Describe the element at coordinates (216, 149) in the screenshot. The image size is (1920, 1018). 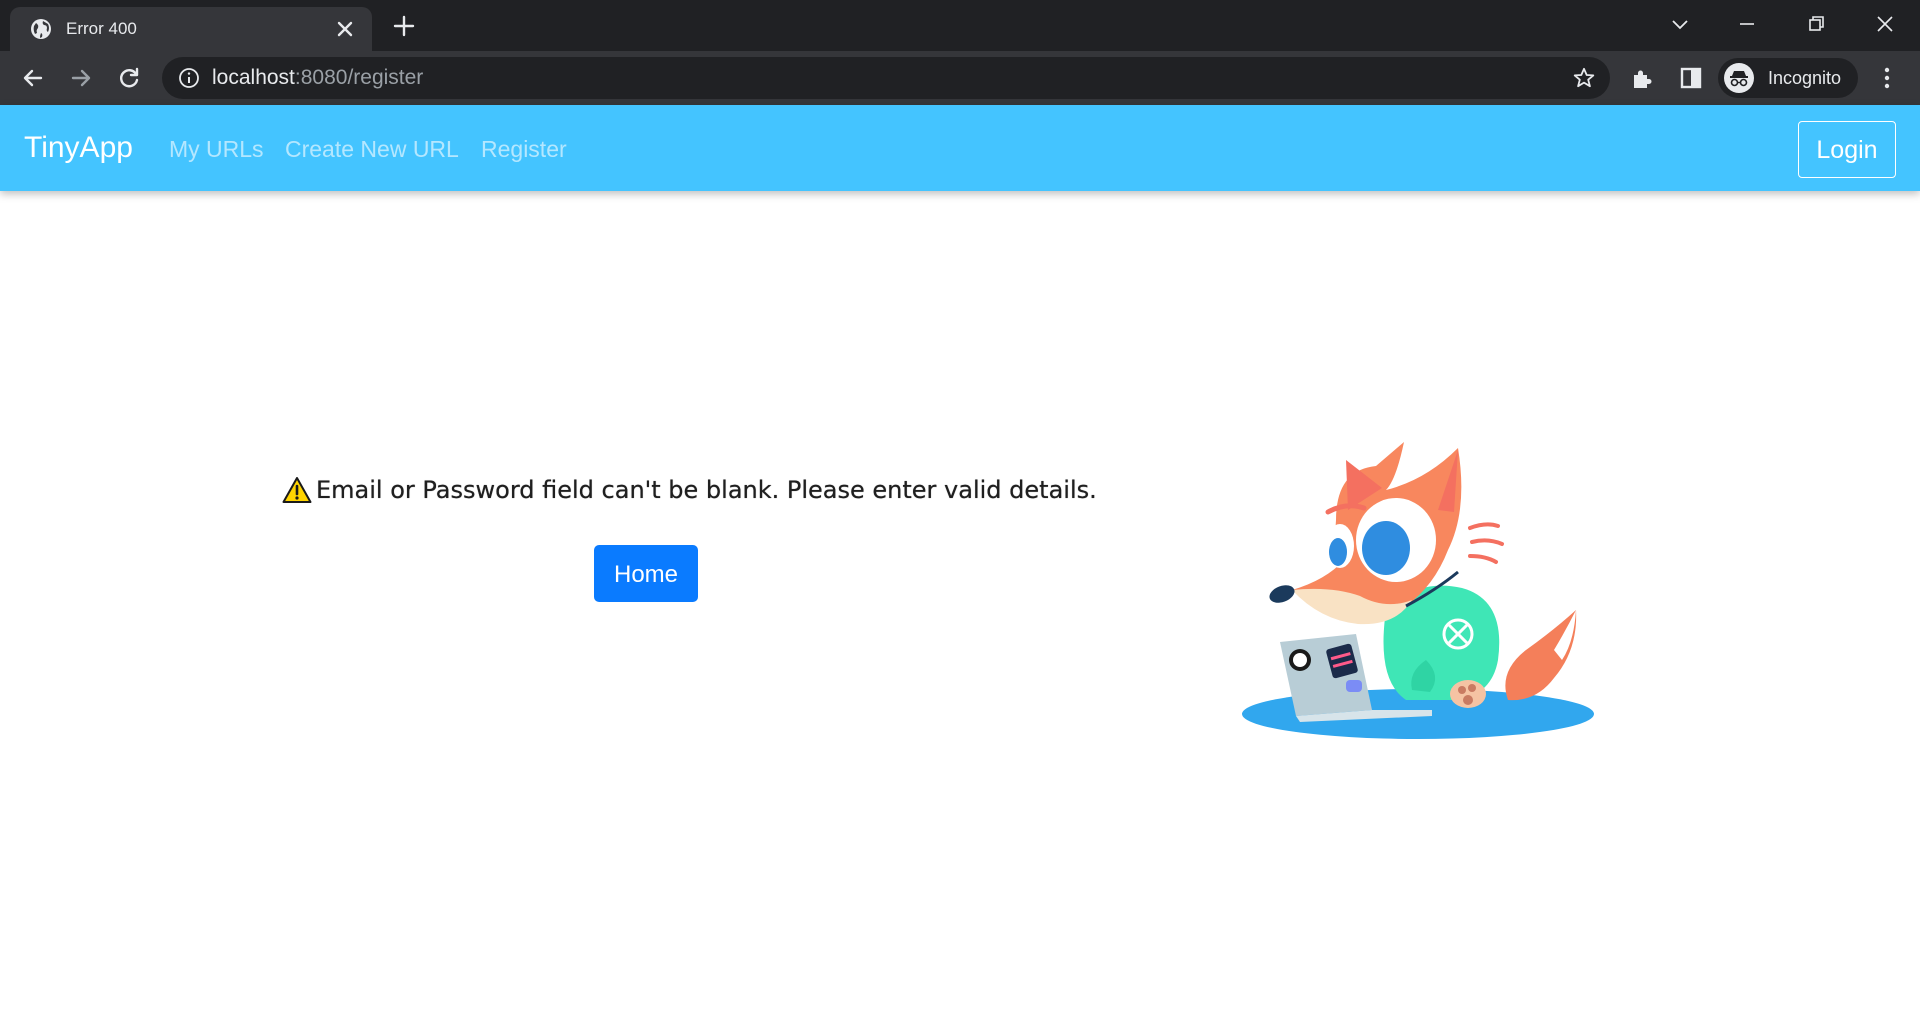
I see `nav-my-urls: My URLs` at that location.